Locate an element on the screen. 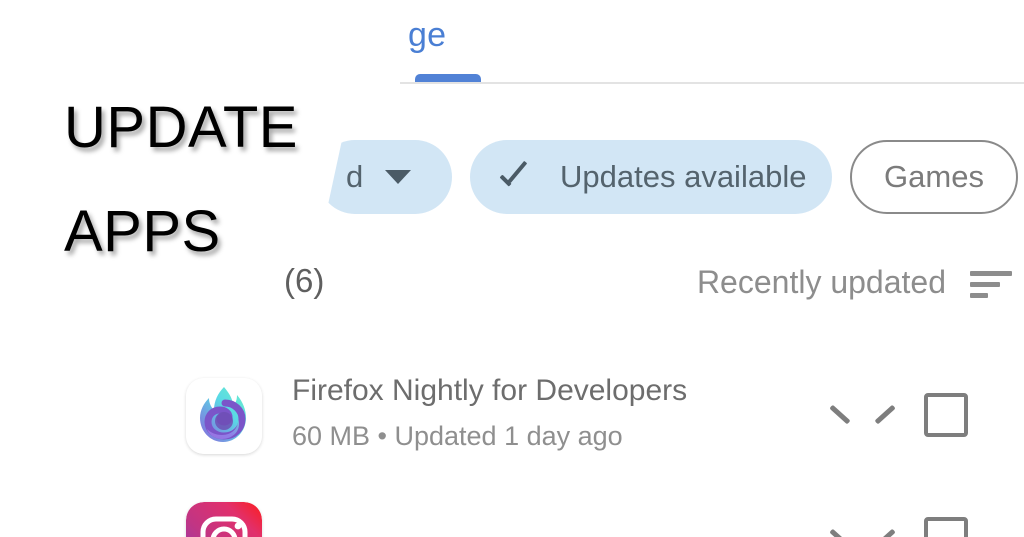  filter-chip-sort: d is located at coordinates (389, 177).